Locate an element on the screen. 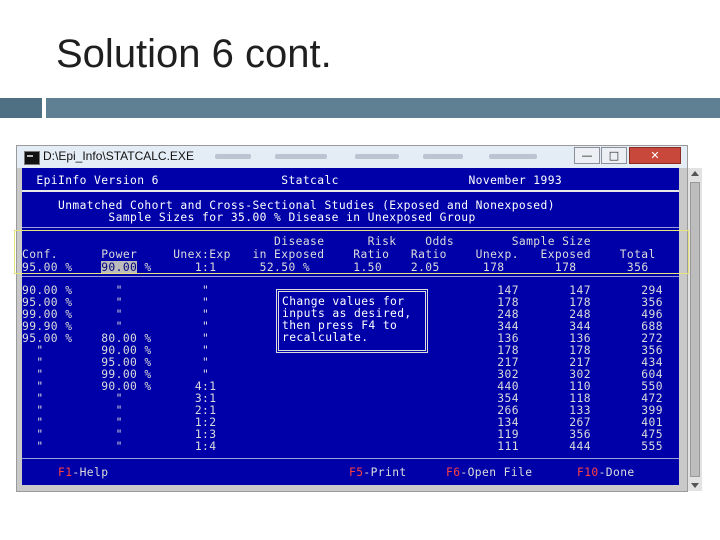 The height and width of the screenshot is (540, 720). scroll-up-icon is located at coordinates (695, 173).